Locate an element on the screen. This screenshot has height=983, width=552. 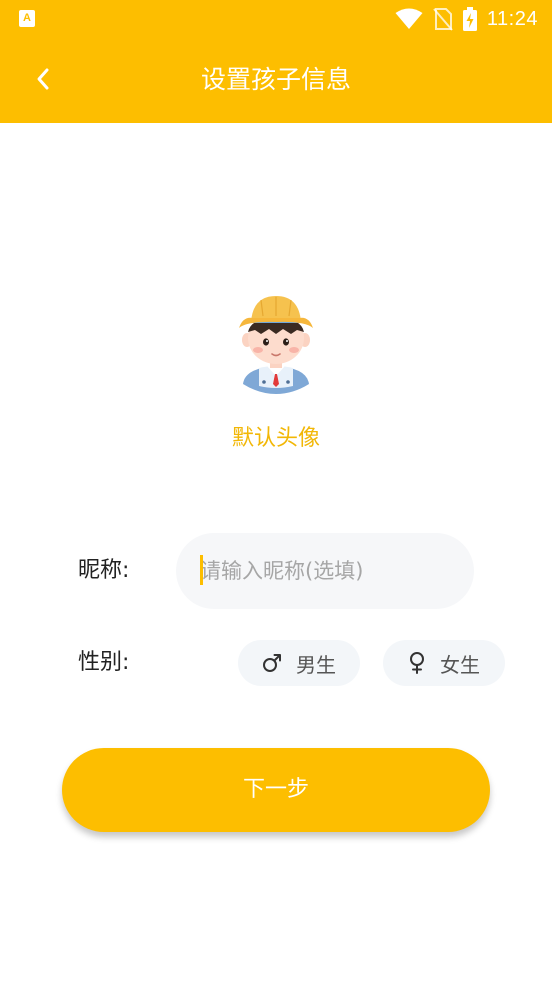
default-avatar-image is located at coordinates (276, 343).